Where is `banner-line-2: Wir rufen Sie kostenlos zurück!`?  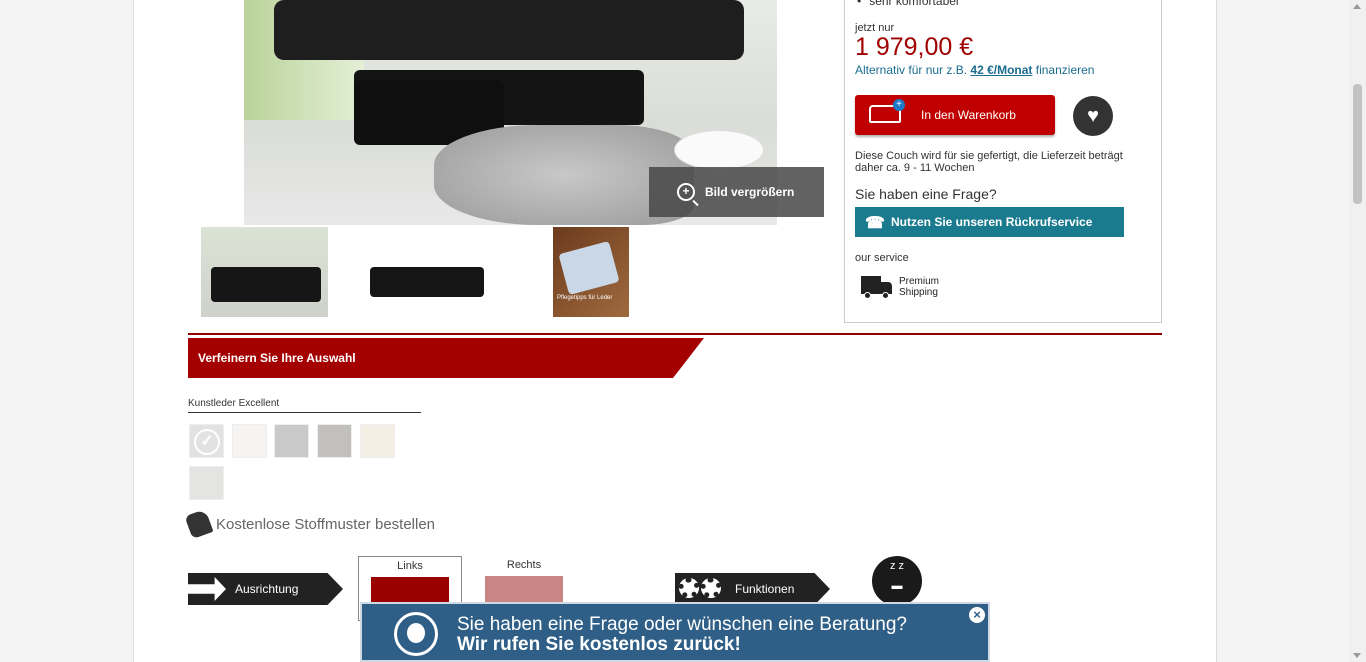
banner-line-2: Wir rufen Sie kostenlos zurück! is located at coordinates (599, 644).